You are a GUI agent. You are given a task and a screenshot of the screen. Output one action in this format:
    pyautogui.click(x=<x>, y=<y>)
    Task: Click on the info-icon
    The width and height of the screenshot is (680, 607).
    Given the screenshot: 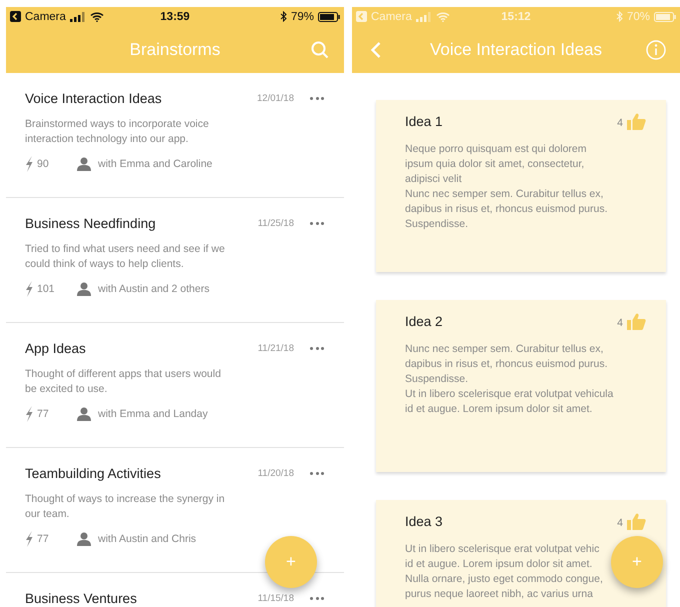 What is the action you would take?
    pyautogui.click(x=656, y=50)
    